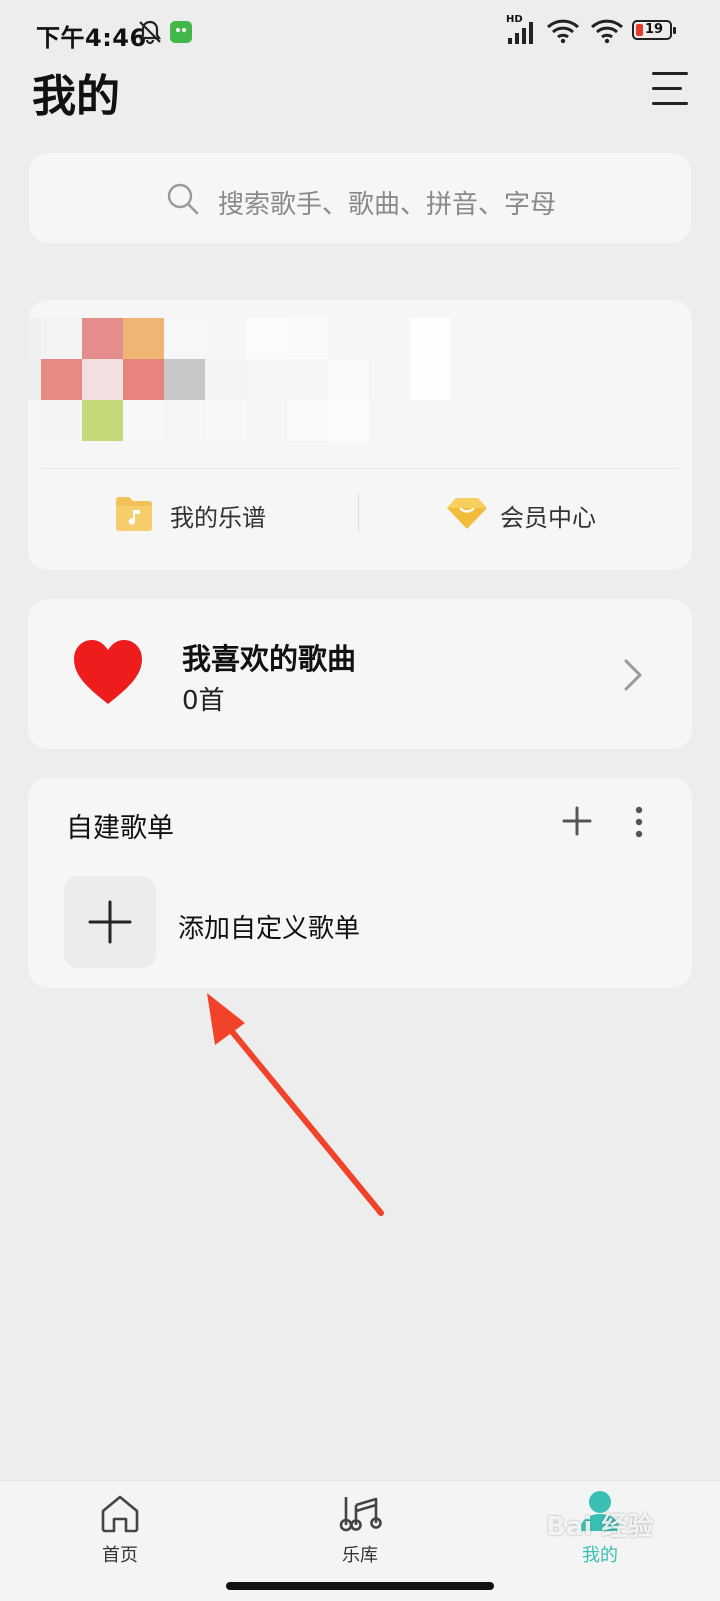  Describe the element at coordinates (150, 32) in the screenshot. I see `bell-muted-icon` at that location.